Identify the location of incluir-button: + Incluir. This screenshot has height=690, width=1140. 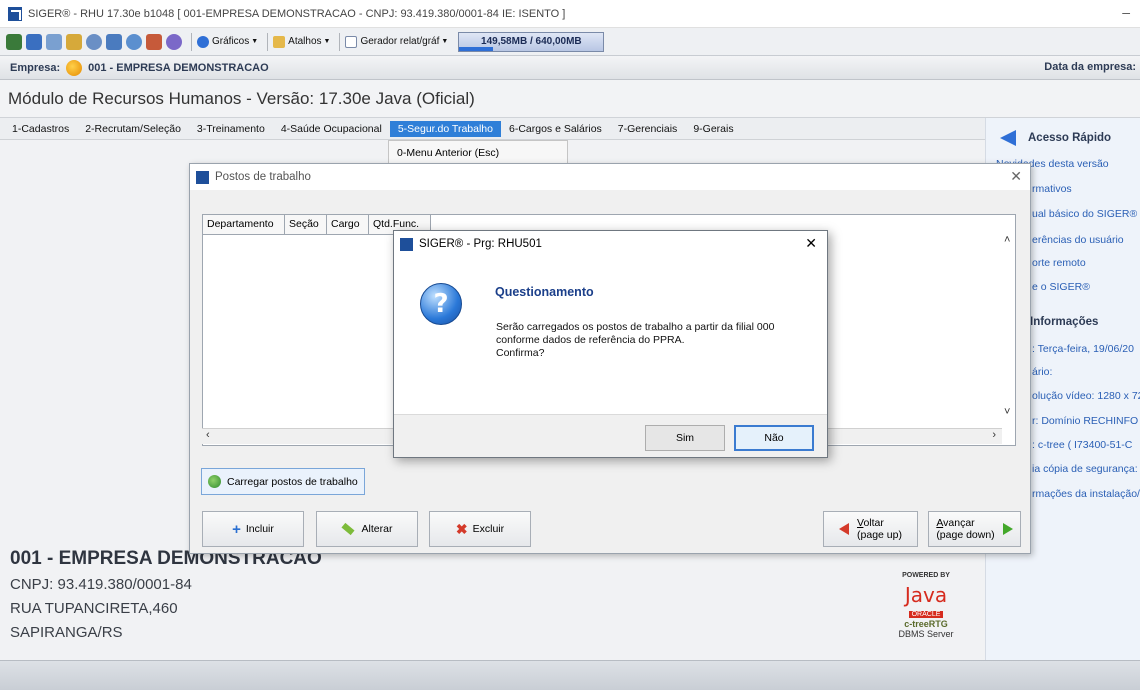
(253, 529).